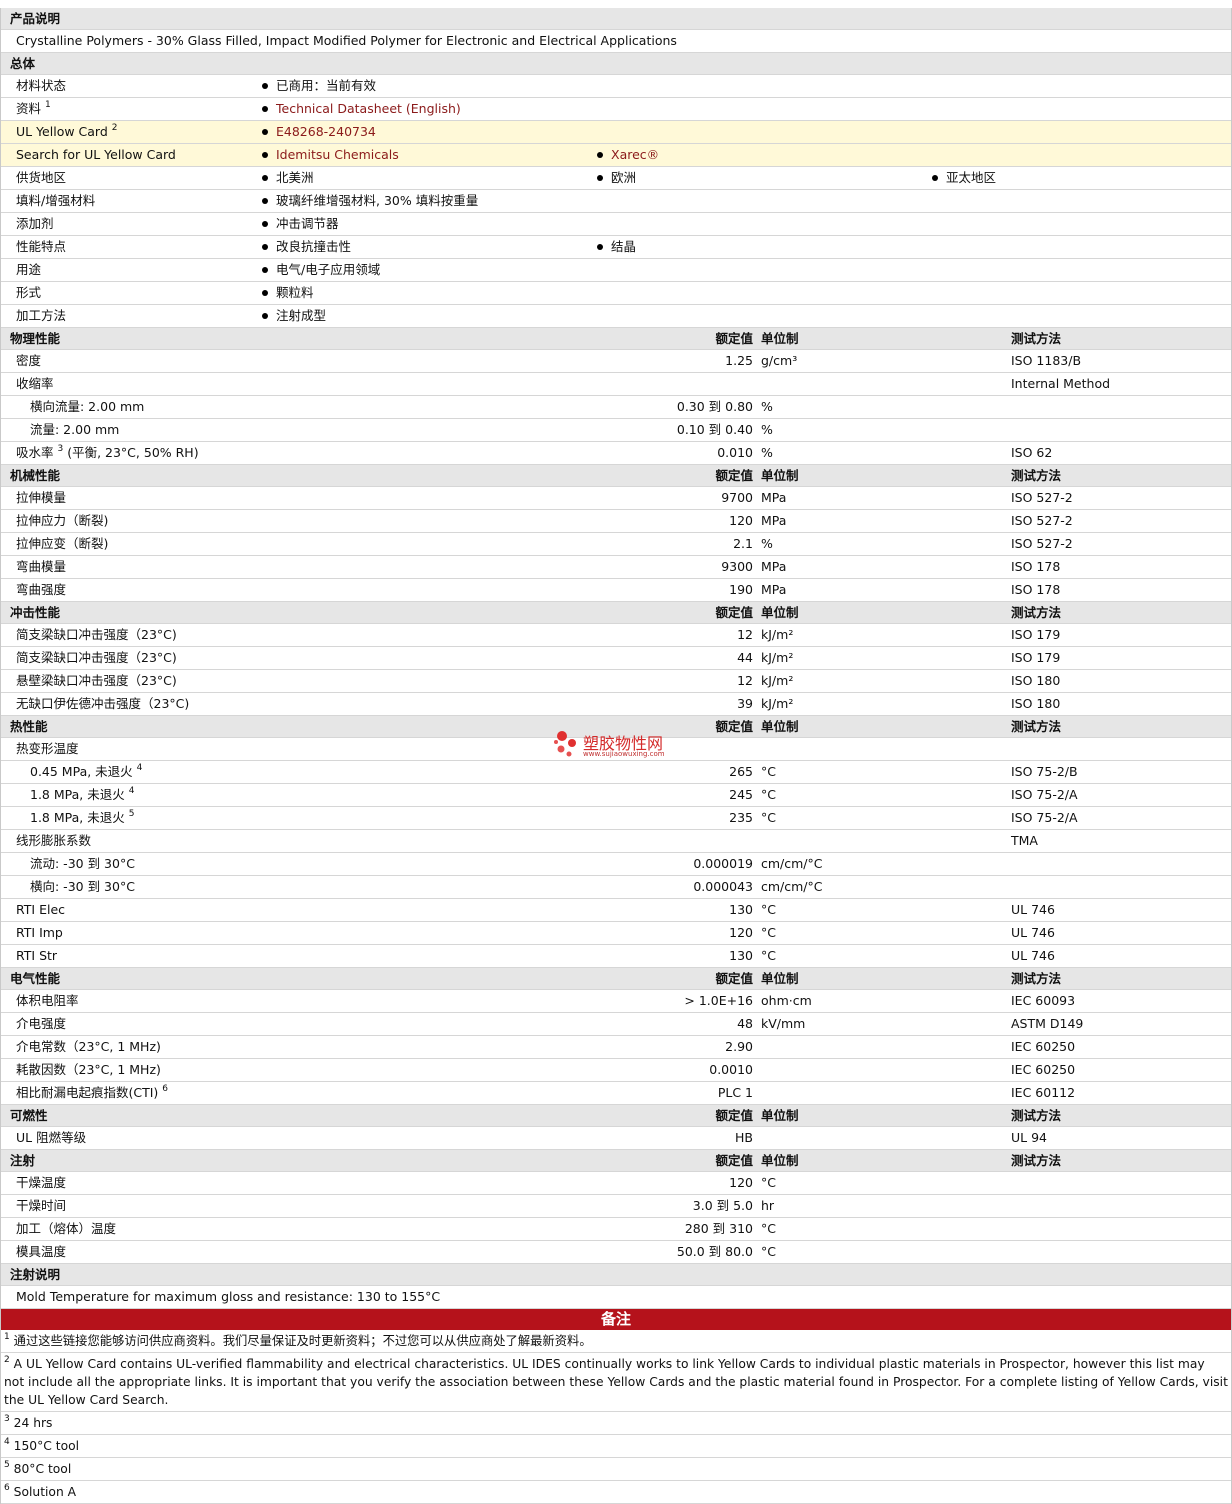  What do you see at coordinates (88, 1047) in the screenshot?
I see `property-label: 介电常数（23°C, 1 MHz)` at bounding box center [88, 1047].